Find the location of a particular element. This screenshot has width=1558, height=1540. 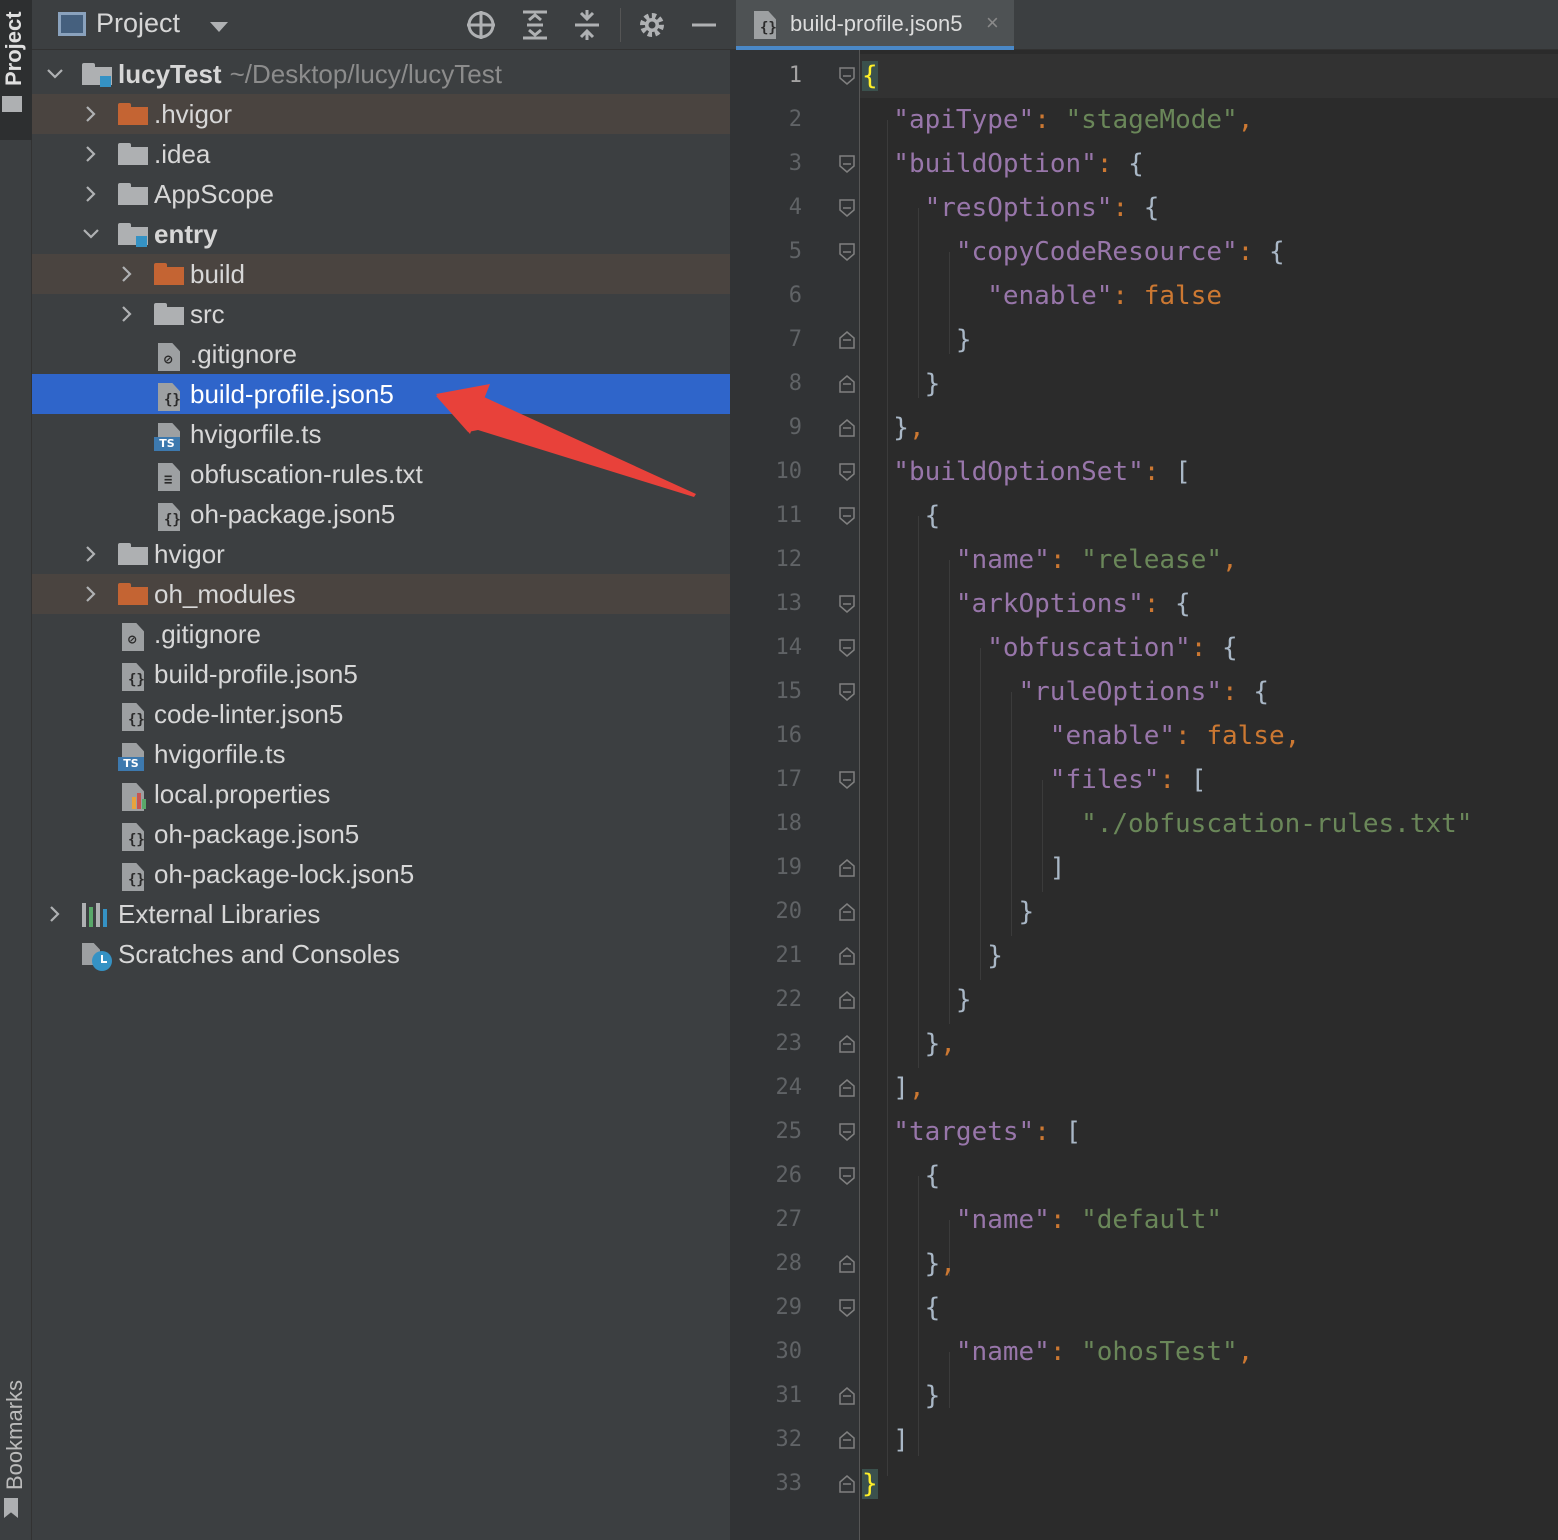

tree-row-hvigor: hvigor is located at coordinates (381, 554).